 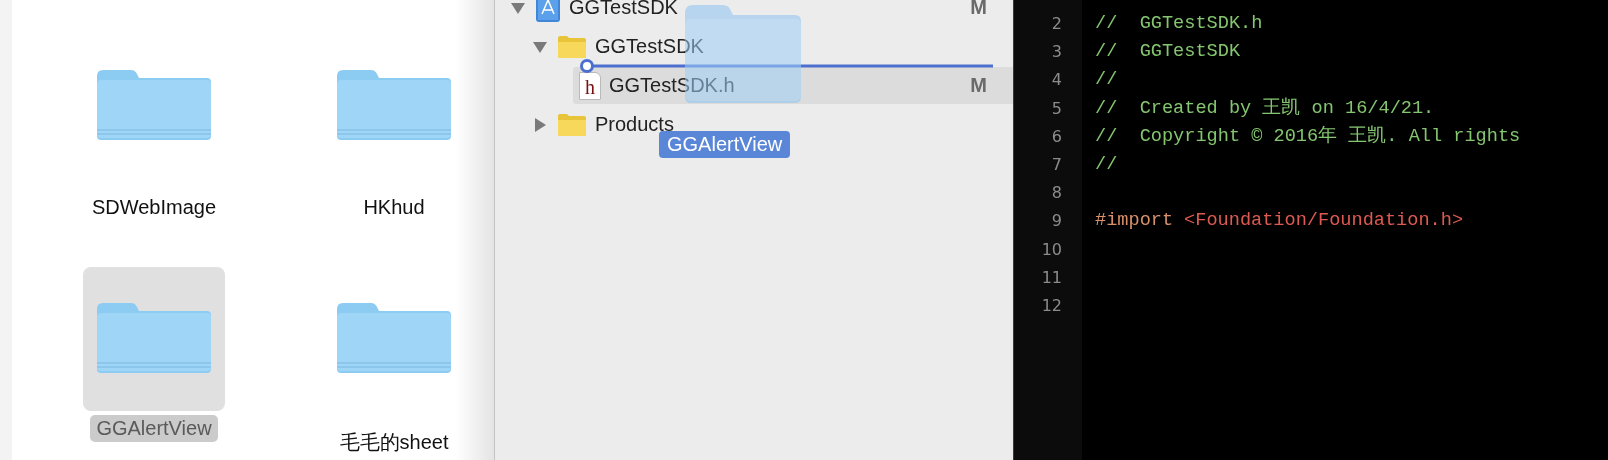 I want to click on line-number: 11, so click(x=1051, y=277).